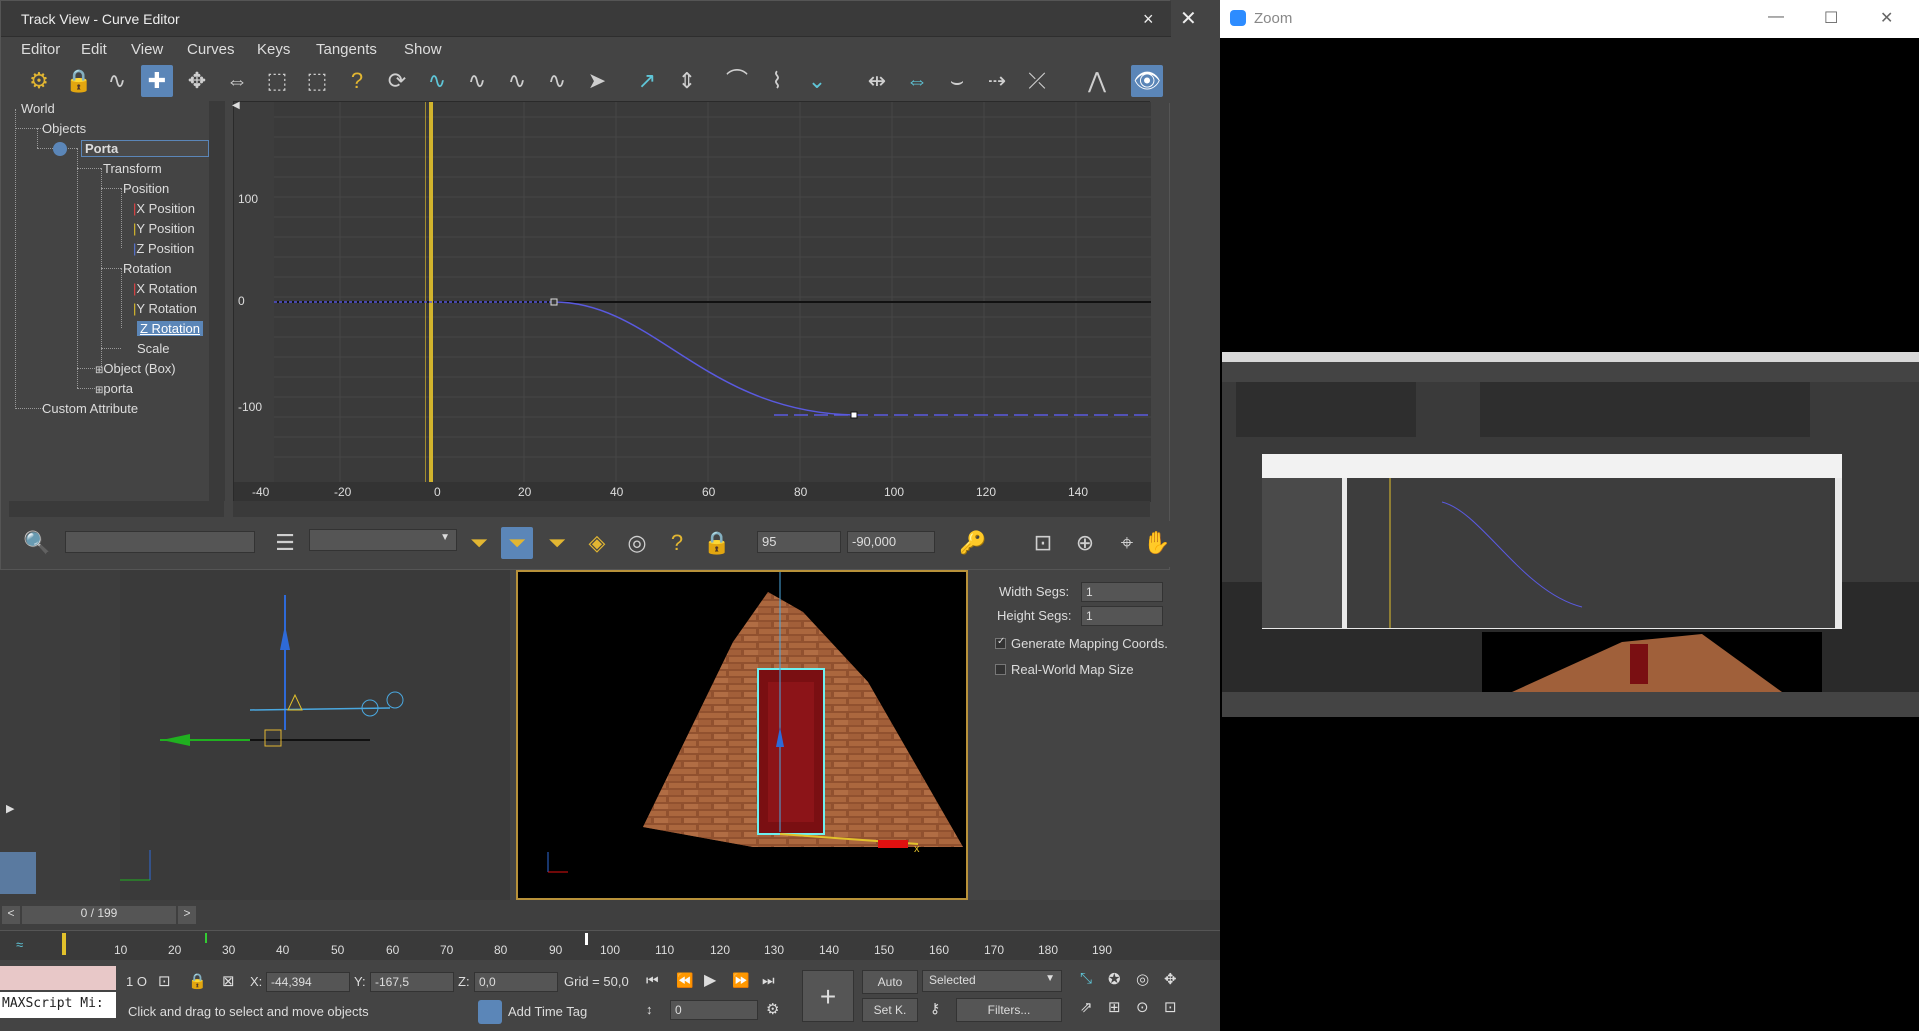 The image size is (1919, 1031). I want to click on zoom-titlebar: Zoom — ☐ ✕, so click(1569, 19).